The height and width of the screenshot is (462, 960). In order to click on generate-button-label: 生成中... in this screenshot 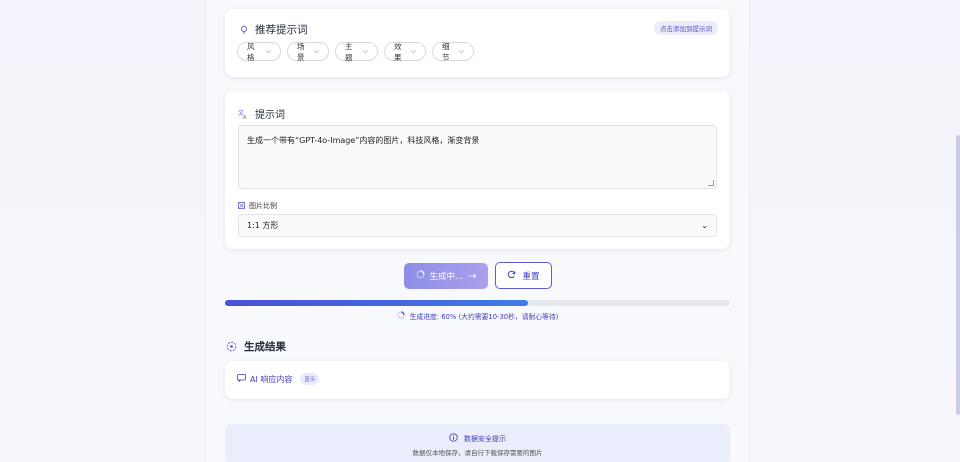, I will do `click(446, 277)`.